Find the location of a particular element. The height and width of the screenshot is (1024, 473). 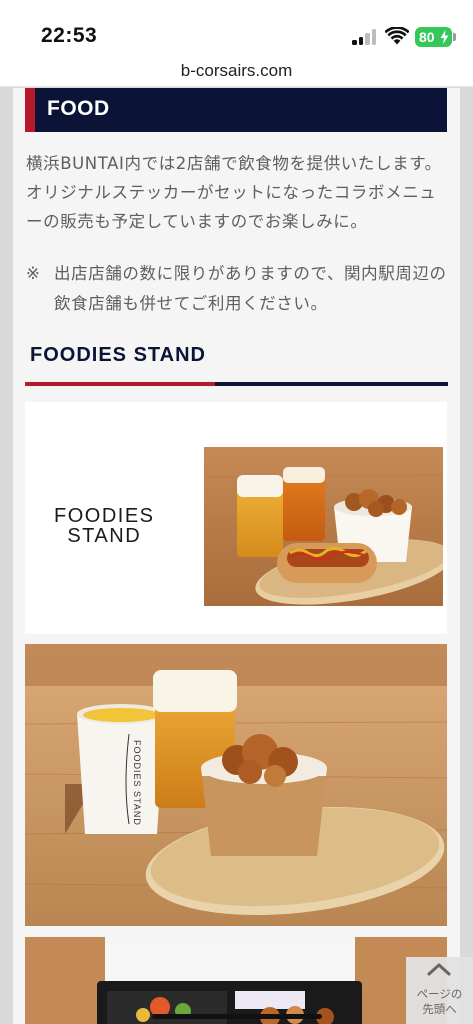

beer-hotdog-karaage-photo is located at coordinates (323, 526).